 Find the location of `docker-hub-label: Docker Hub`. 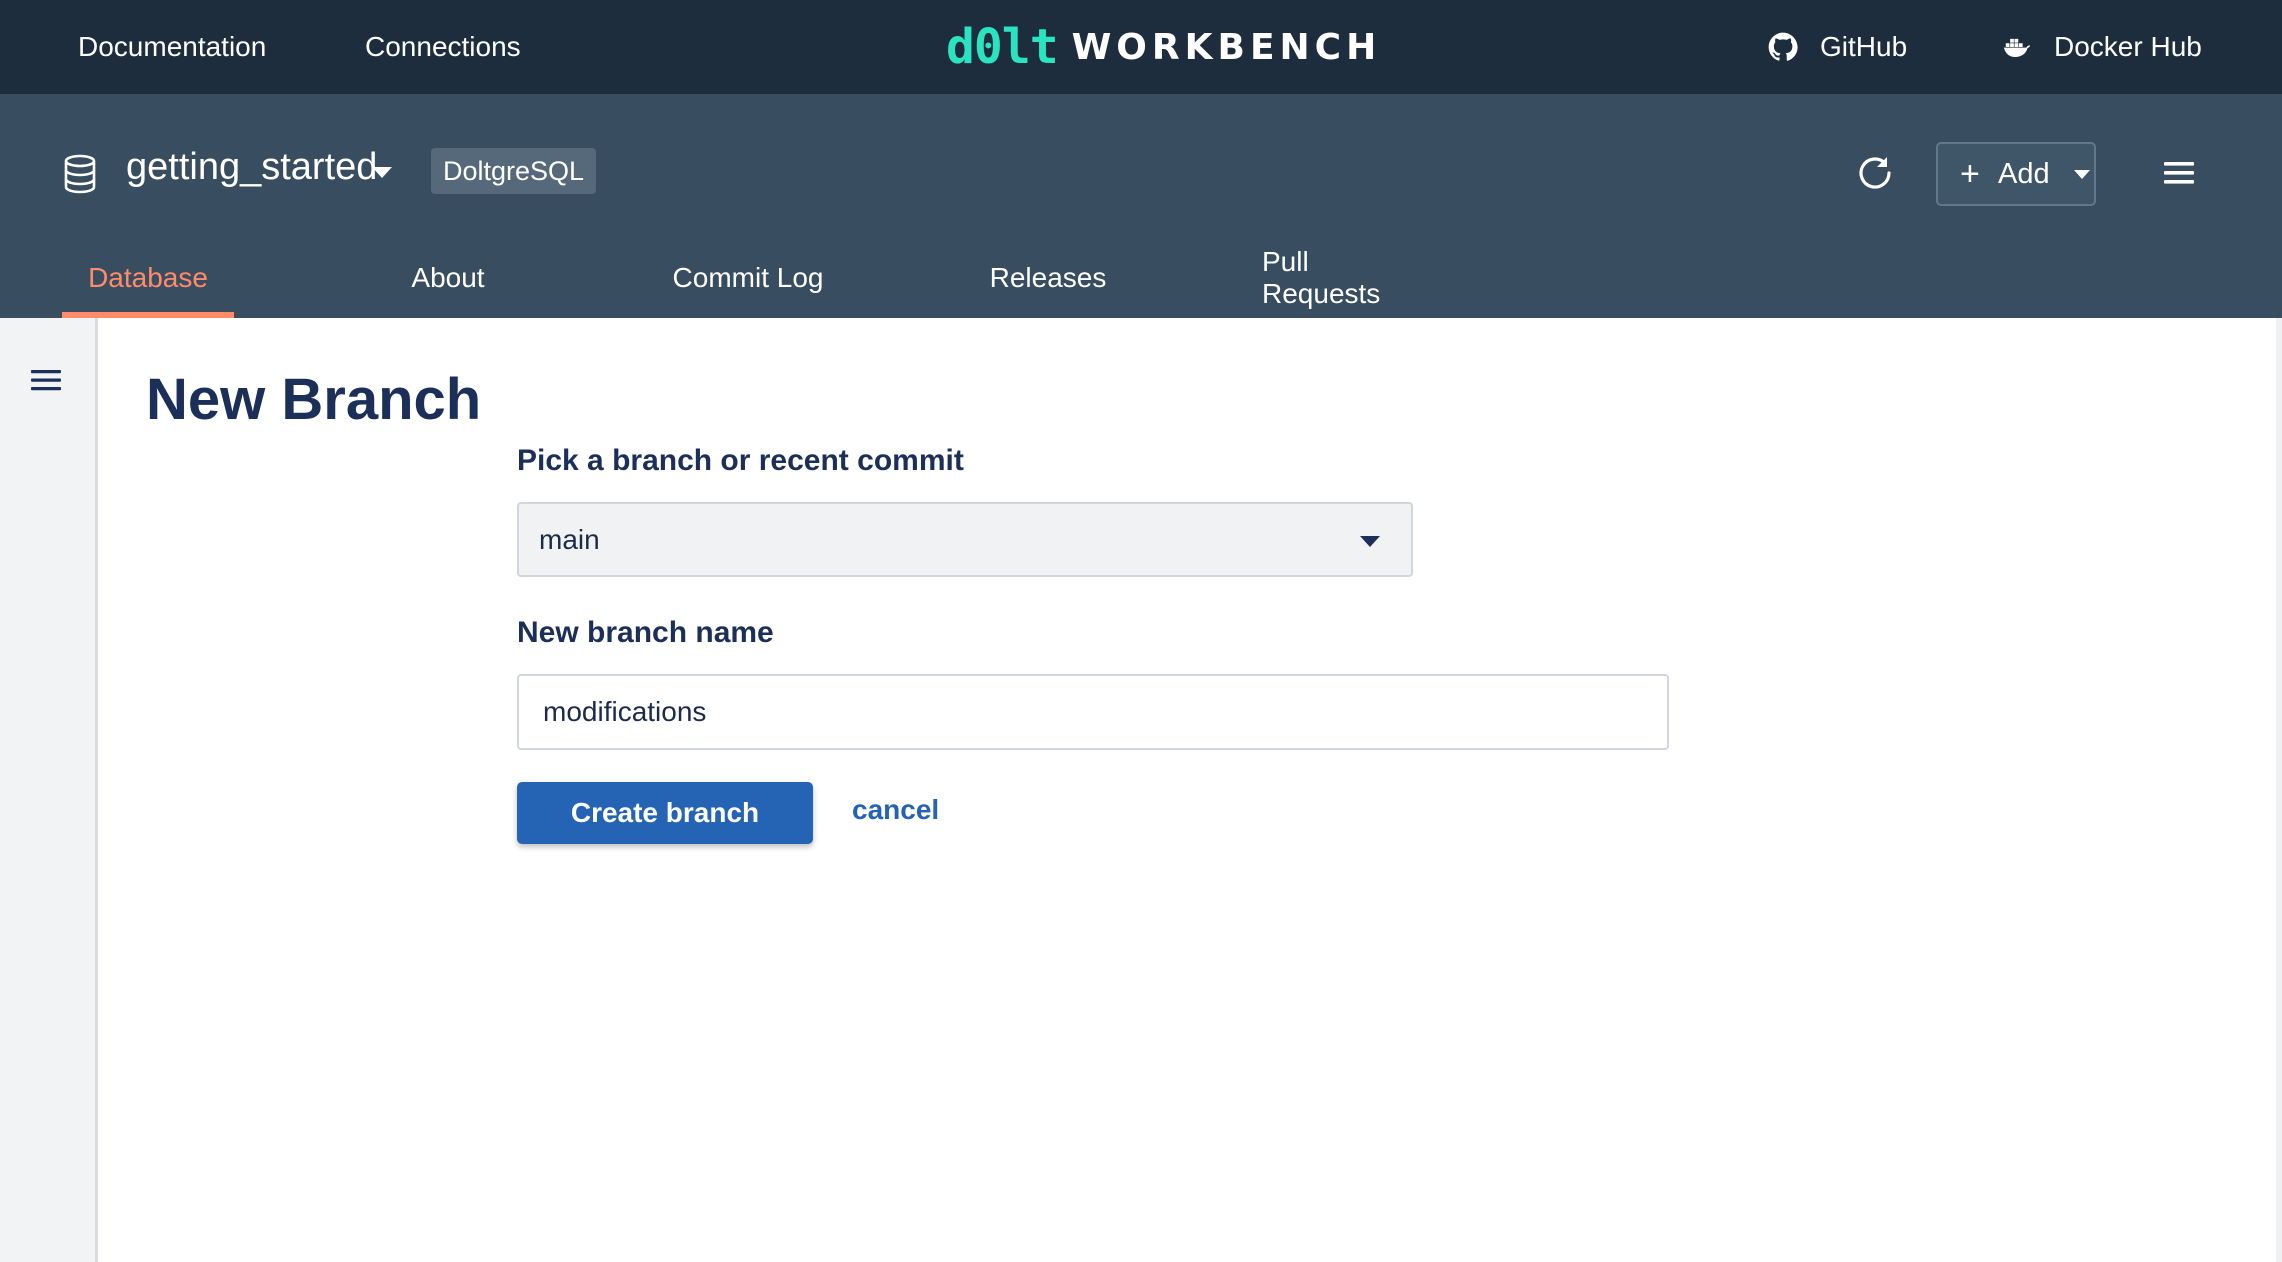

docker-hub-label: Docker Hub is located at coordinates (2128, 46).